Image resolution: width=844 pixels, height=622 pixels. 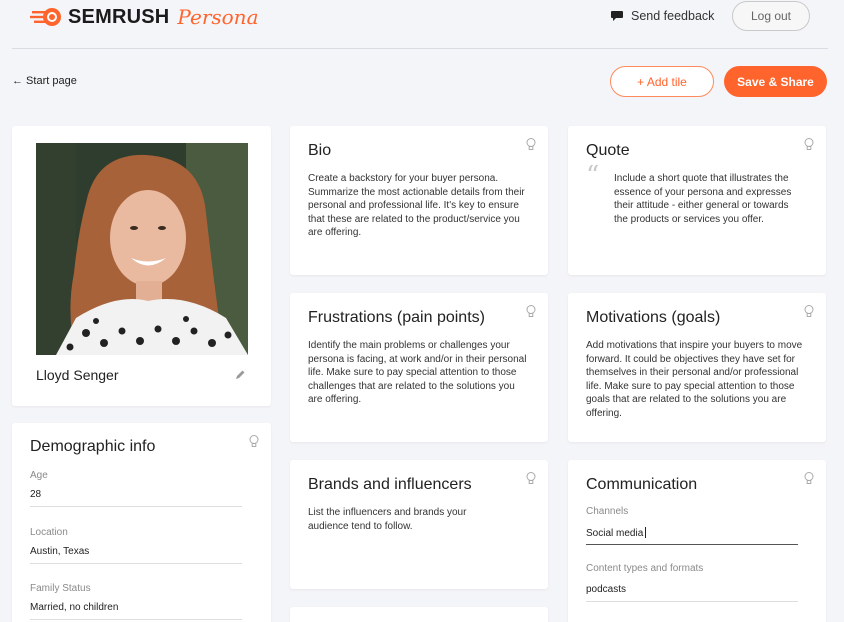 What do you see at coordinates (77, 375) in the screenshot?
I see `persona-name: Lloyd Senger` at bounding box center [77, 375].